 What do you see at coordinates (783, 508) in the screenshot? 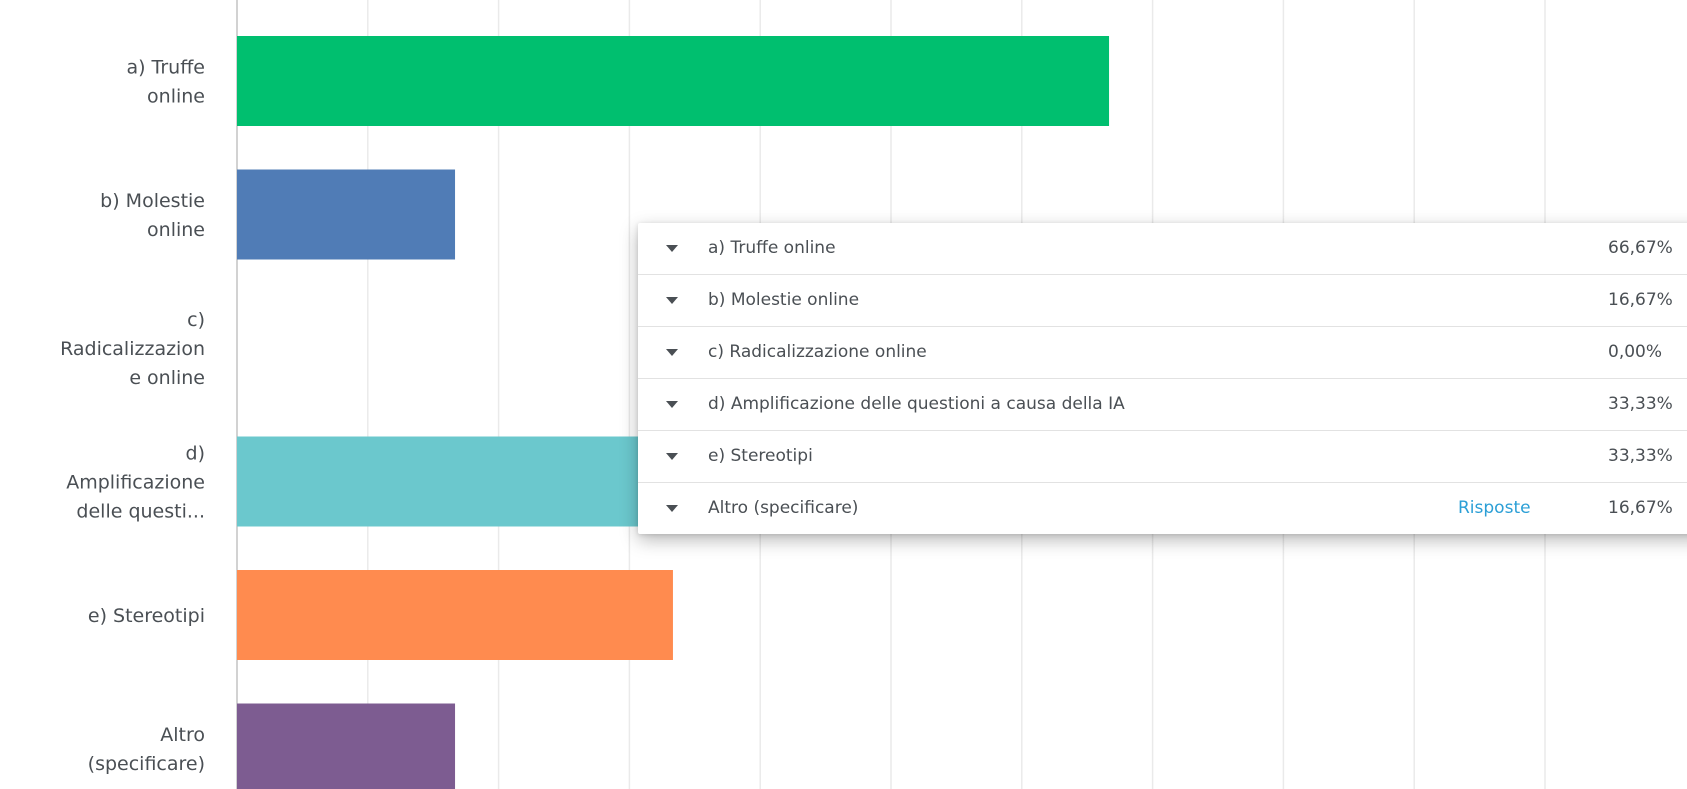
I see `row-label: Altro (specificare)` at bounding box center [783, 508].